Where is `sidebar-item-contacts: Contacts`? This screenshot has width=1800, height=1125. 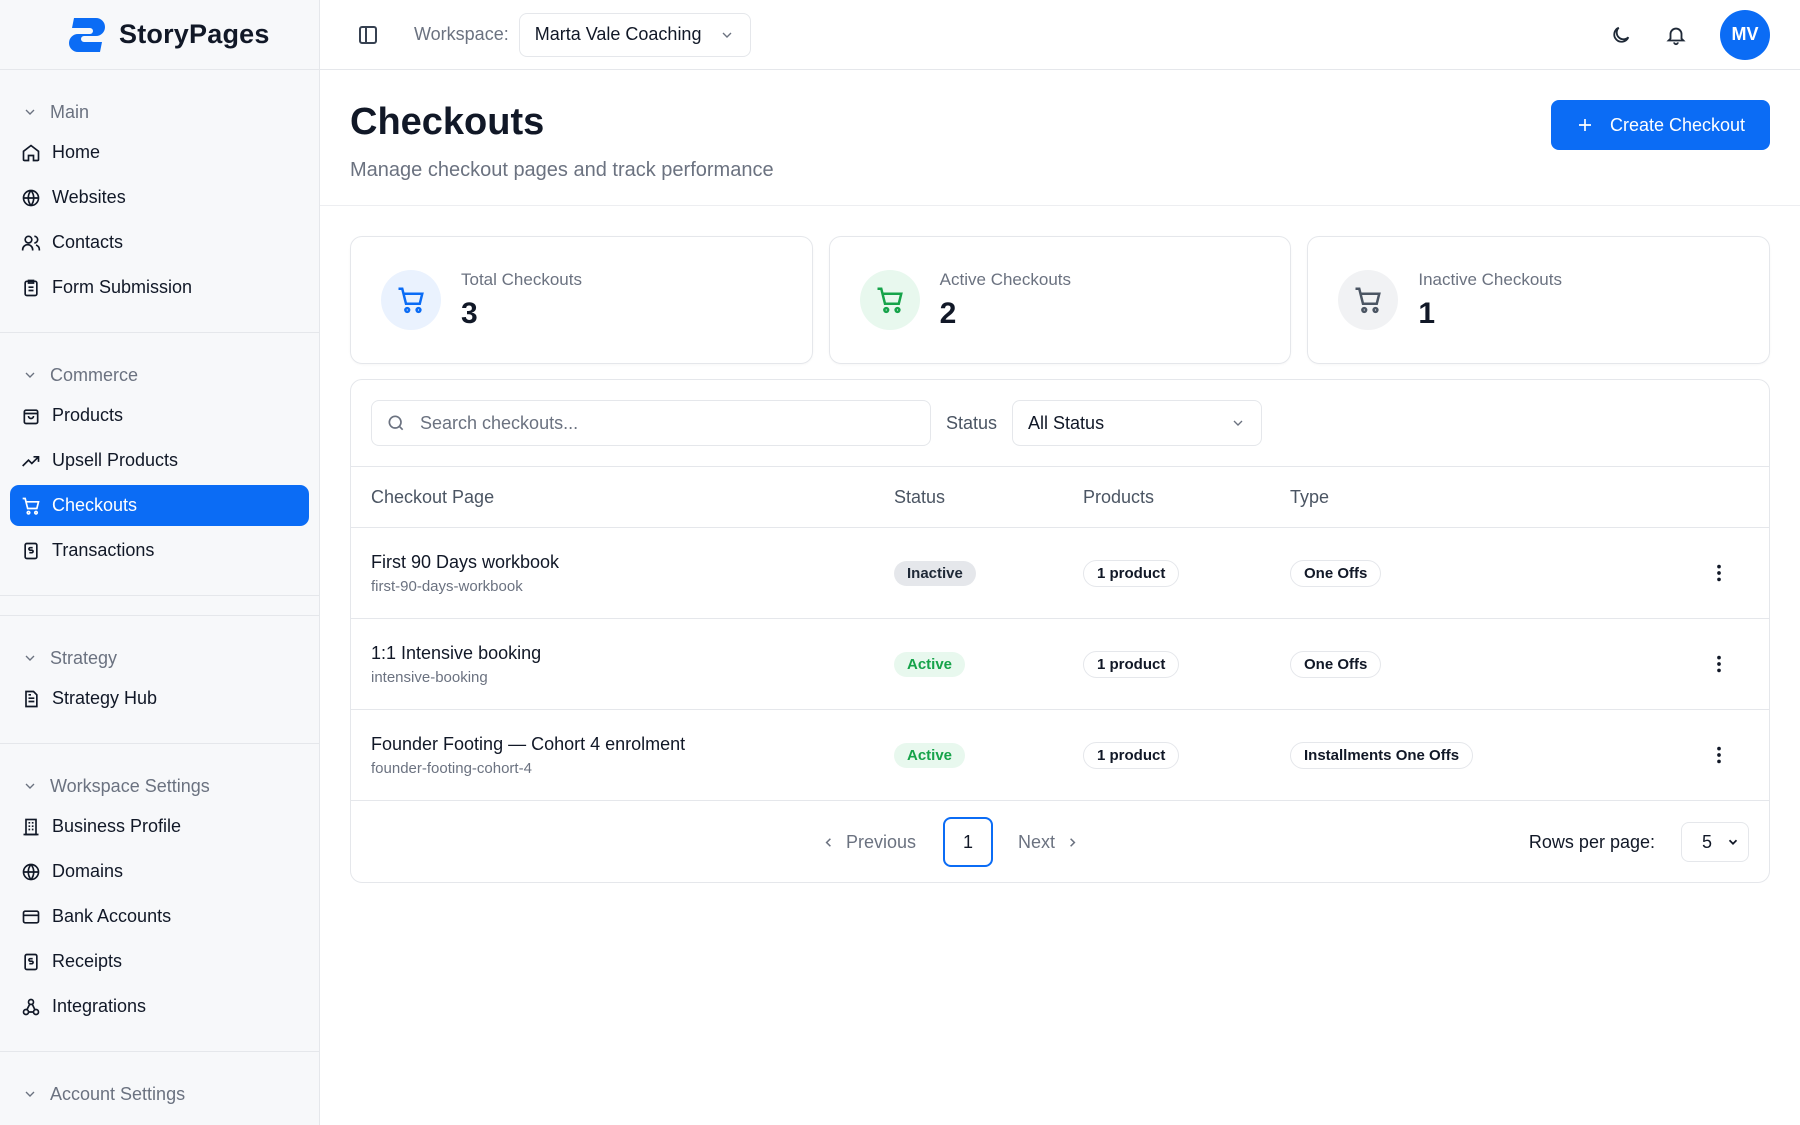
sidebar-item-contacts: Contacts is located at coordinates (159, 242).